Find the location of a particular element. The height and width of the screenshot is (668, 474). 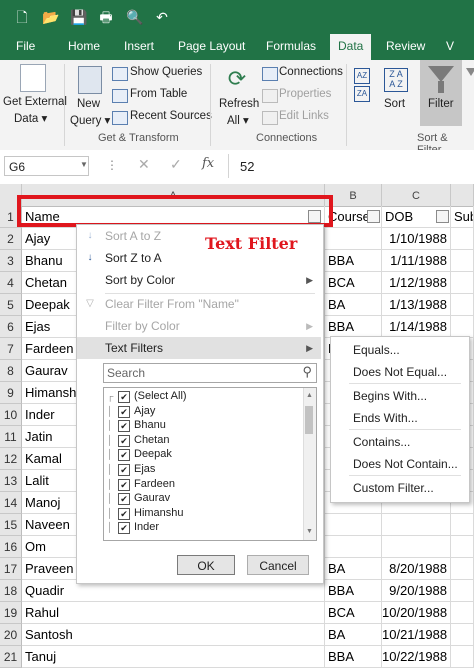

sort-dialog-icon: Z AA Z is located at coordinates (396, 80).